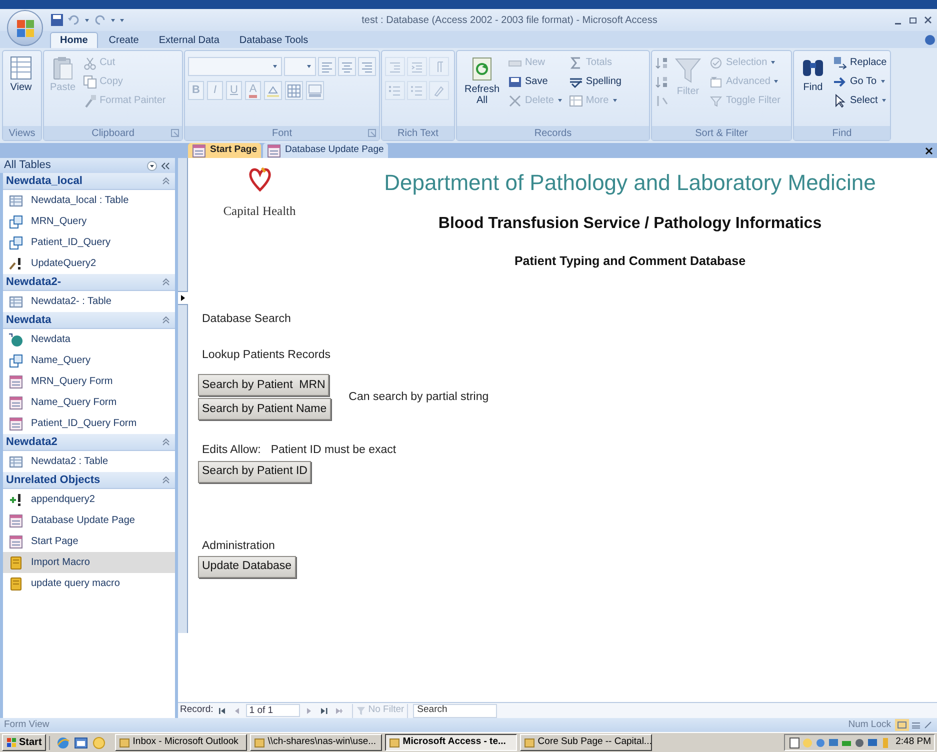 This screenshot has height=752, width=937. What do you see at coordinates (189, 40) in the screenshot?
I see `ribbon-tab: External Data` at bounding box center [189, 40].